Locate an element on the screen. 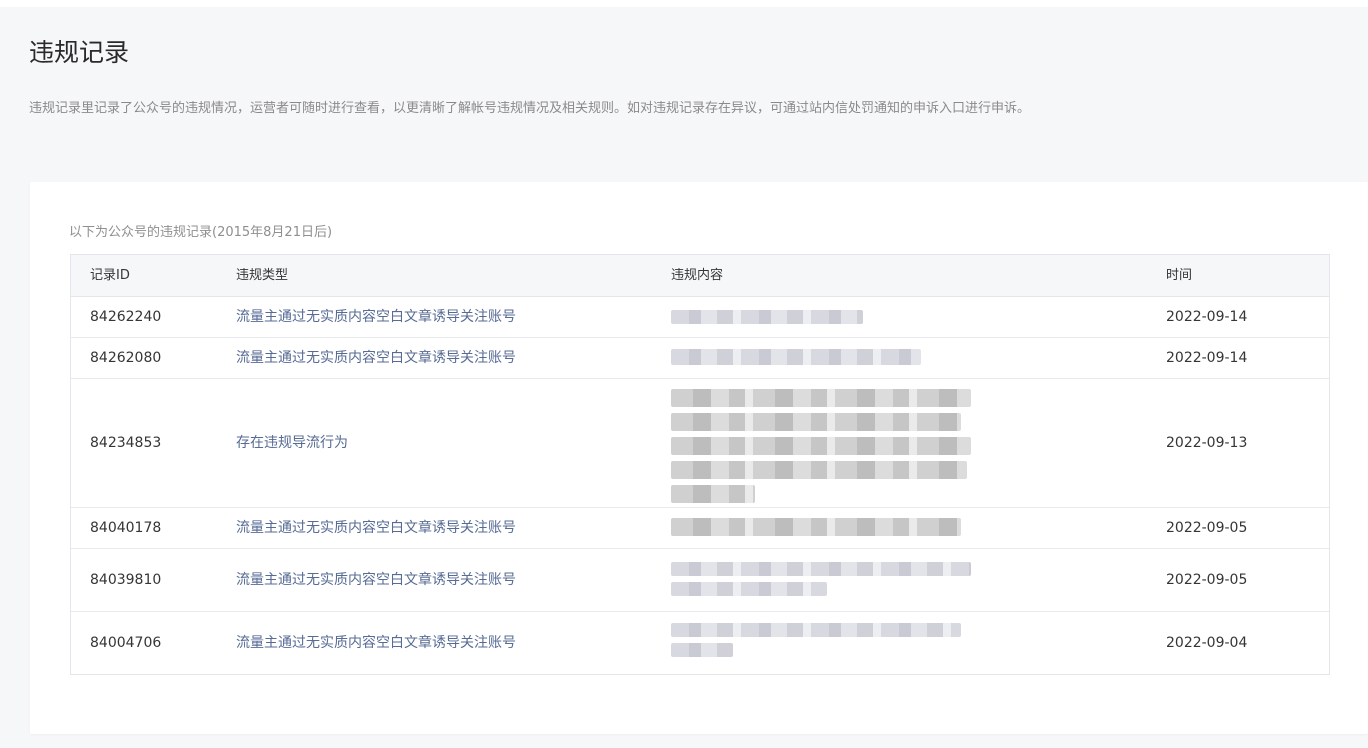 This screenshot has width=1368, height=748. table-row: 84262240 流量主通过无实质内容空白文章诱导关注账号 2022-09-14 is located at coordinates (700, 317).